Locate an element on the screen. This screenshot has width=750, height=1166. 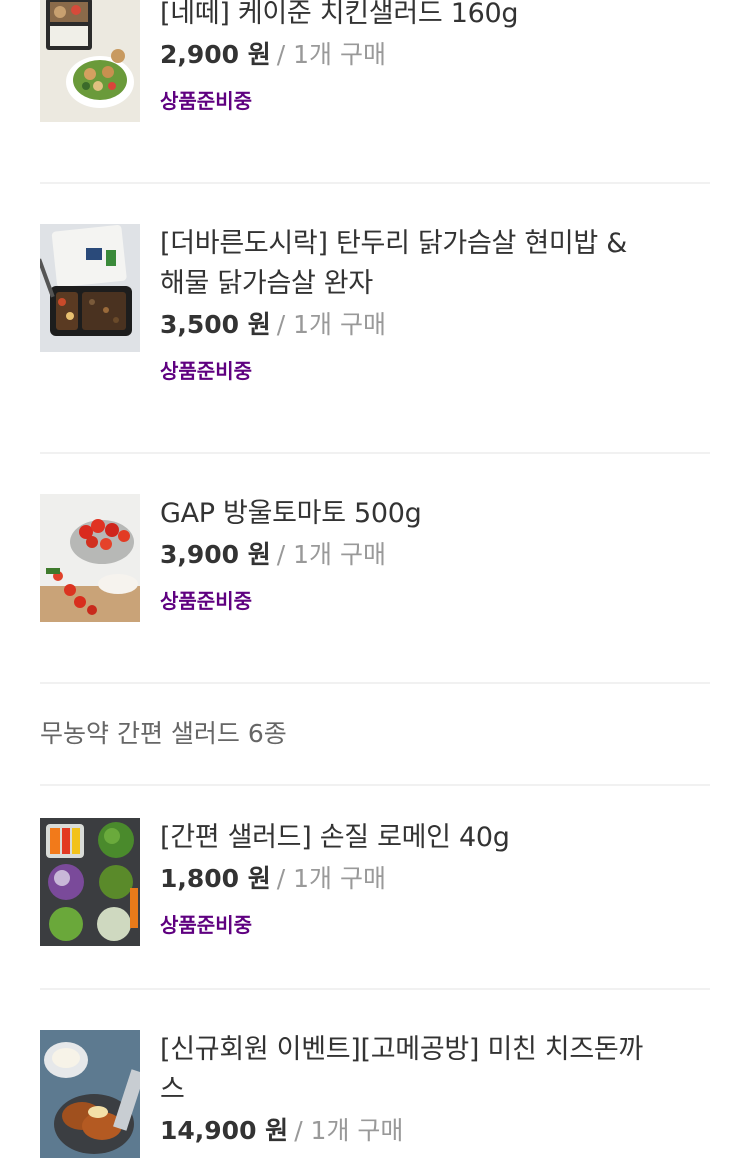
product-price: 2,900 원 is located at coordinates (215, 54).